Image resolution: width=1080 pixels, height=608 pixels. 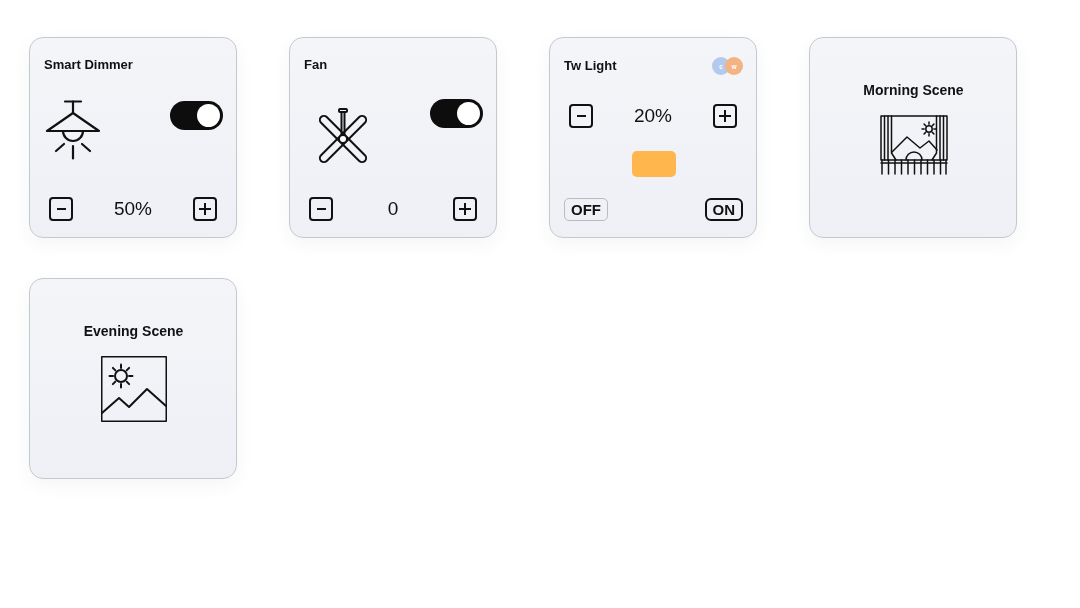 I want to click on device-name: Smart Dimmer, so click(x=89, y=65).